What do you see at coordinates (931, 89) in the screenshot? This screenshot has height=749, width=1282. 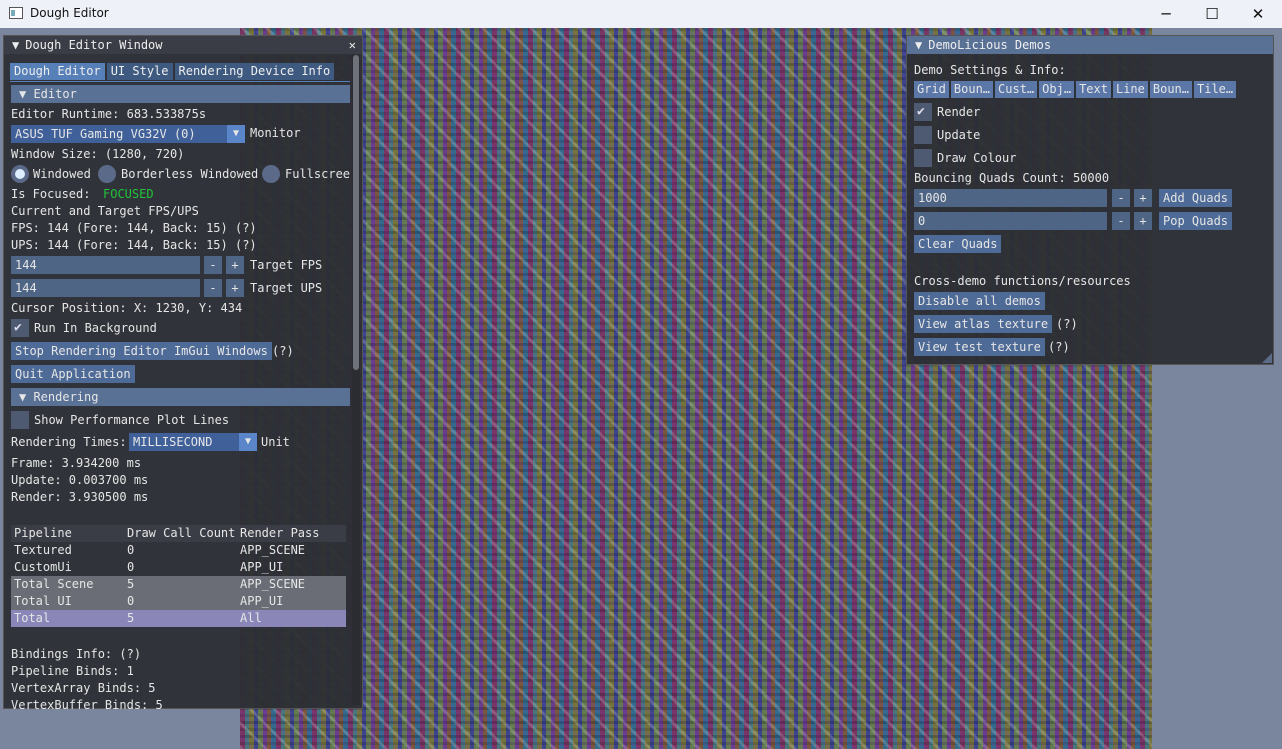 I see `tab-grid: Grid` at bounding box center [931, 89].